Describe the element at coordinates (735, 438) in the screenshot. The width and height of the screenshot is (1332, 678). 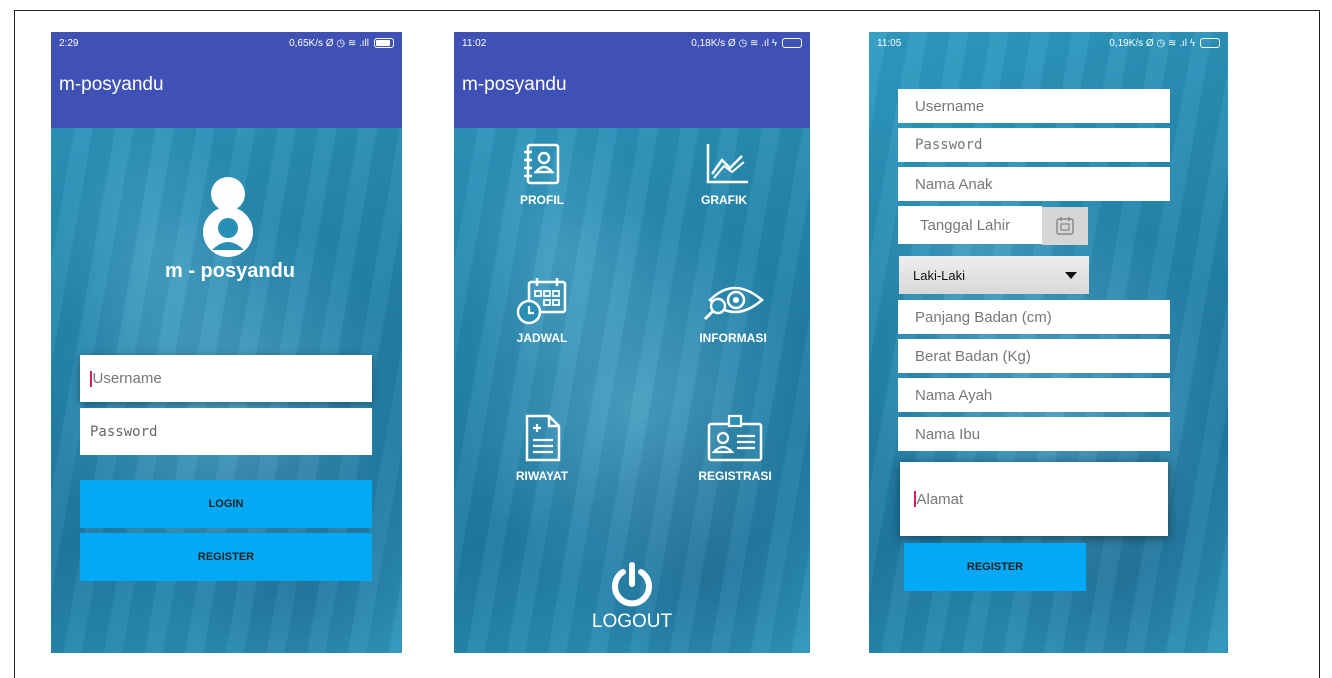
I see `id-card-icon` at that location.